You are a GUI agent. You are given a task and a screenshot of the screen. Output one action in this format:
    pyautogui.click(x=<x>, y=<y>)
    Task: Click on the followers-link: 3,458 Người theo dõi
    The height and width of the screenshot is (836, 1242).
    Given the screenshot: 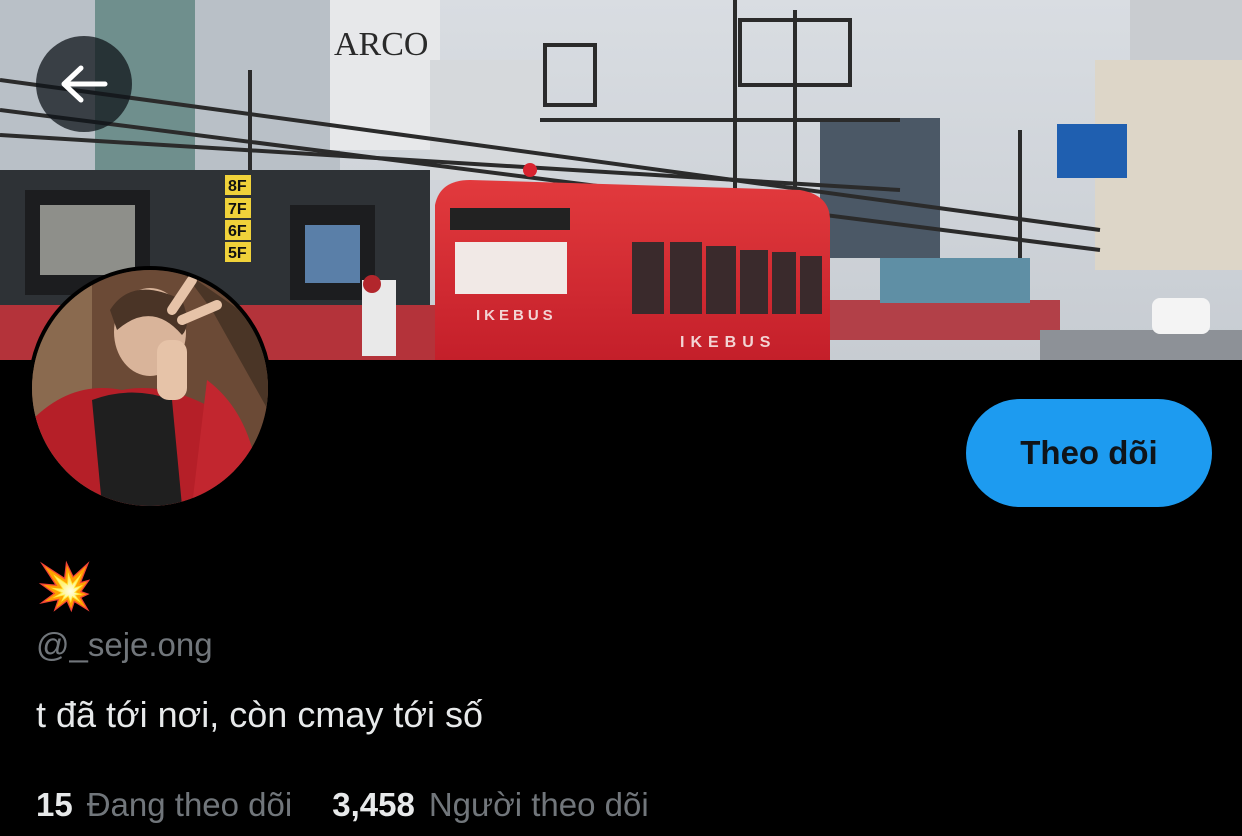 What is the action you would take?
    pyautogui.click(x=490, y=805)
    